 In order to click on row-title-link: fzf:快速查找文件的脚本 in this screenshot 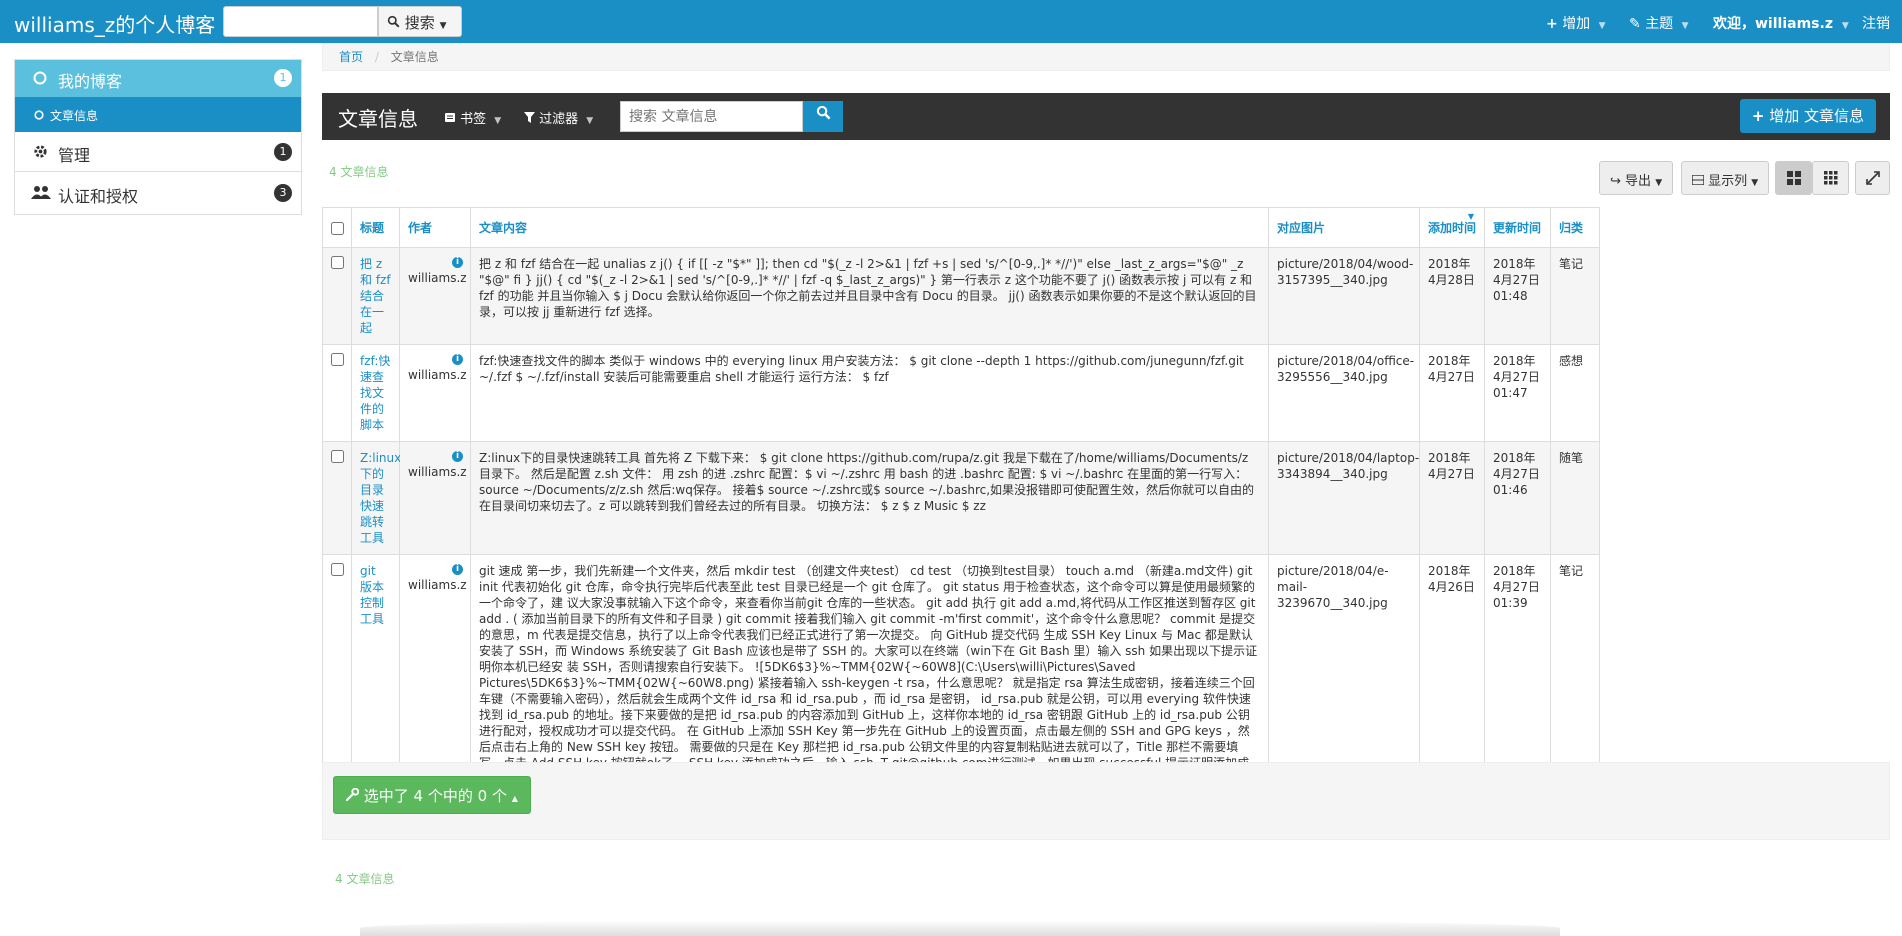, I will do `click(375, 393)`.